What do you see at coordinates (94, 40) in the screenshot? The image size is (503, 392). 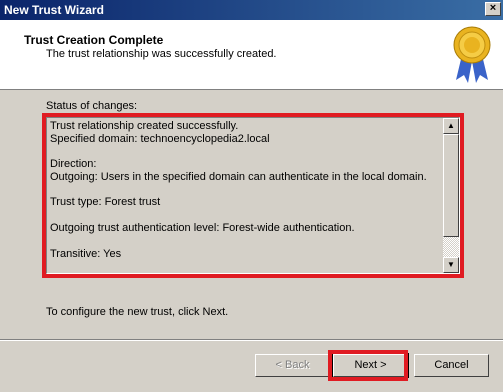 I see `page-title: Trust Creation Complete` at bounding box center [94, 40].